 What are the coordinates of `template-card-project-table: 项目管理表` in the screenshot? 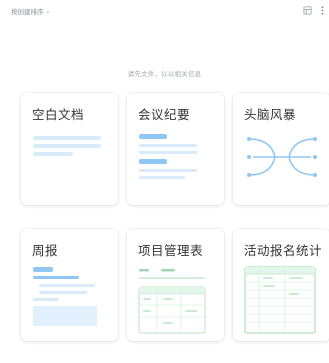 It's located at (175, 285).